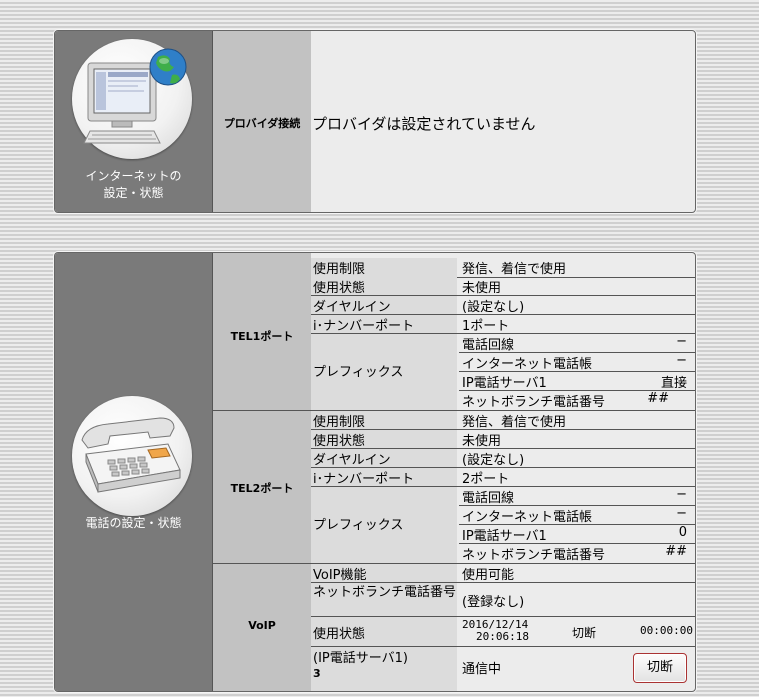 Image resolution: width=759 pixels, height=697 pixels. I want to click on tel1-port-label: TEL1ポート, so click(262, 336).